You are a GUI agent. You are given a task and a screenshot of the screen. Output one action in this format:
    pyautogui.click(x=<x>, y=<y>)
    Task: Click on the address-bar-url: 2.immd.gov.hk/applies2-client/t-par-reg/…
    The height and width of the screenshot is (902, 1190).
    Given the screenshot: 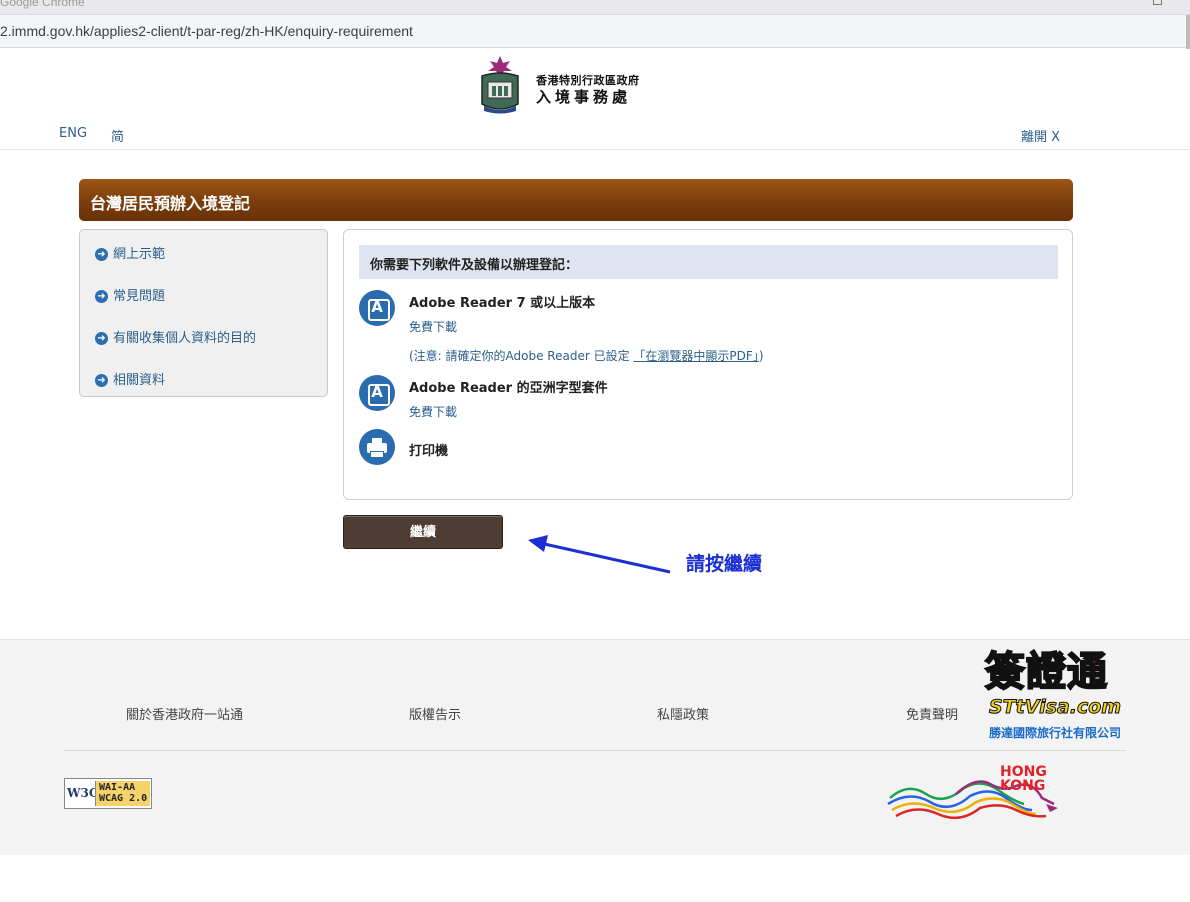 What is the action you would take?
    pyautogui.click(x=206, y=31)
    